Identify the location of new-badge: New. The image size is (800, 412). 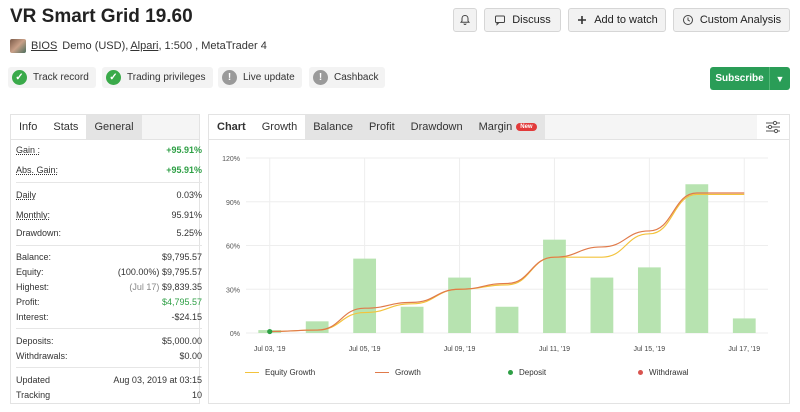
(526, 127).